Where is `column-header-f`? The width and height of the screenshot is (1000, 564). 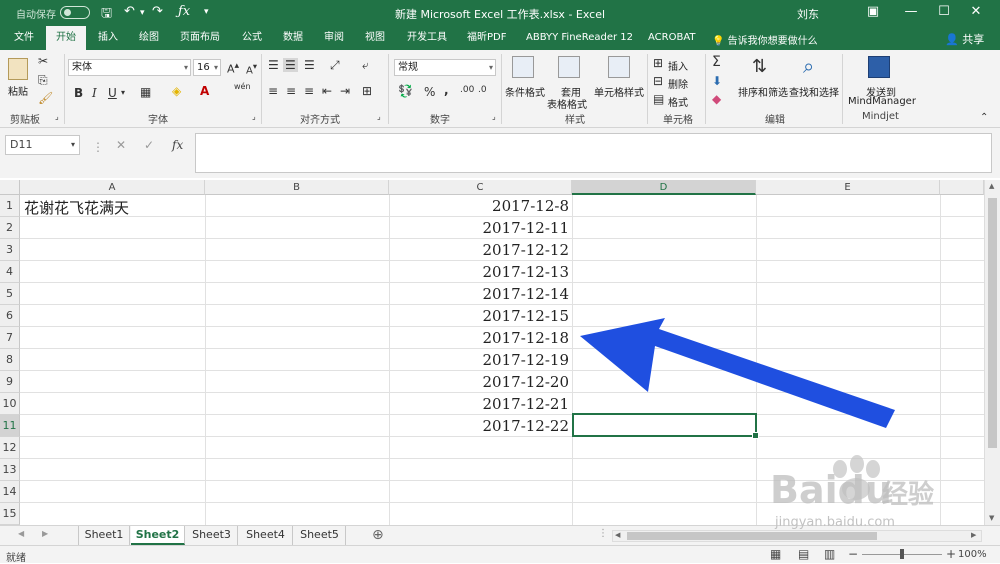 column-header-f is located at coordinates (962, 187).